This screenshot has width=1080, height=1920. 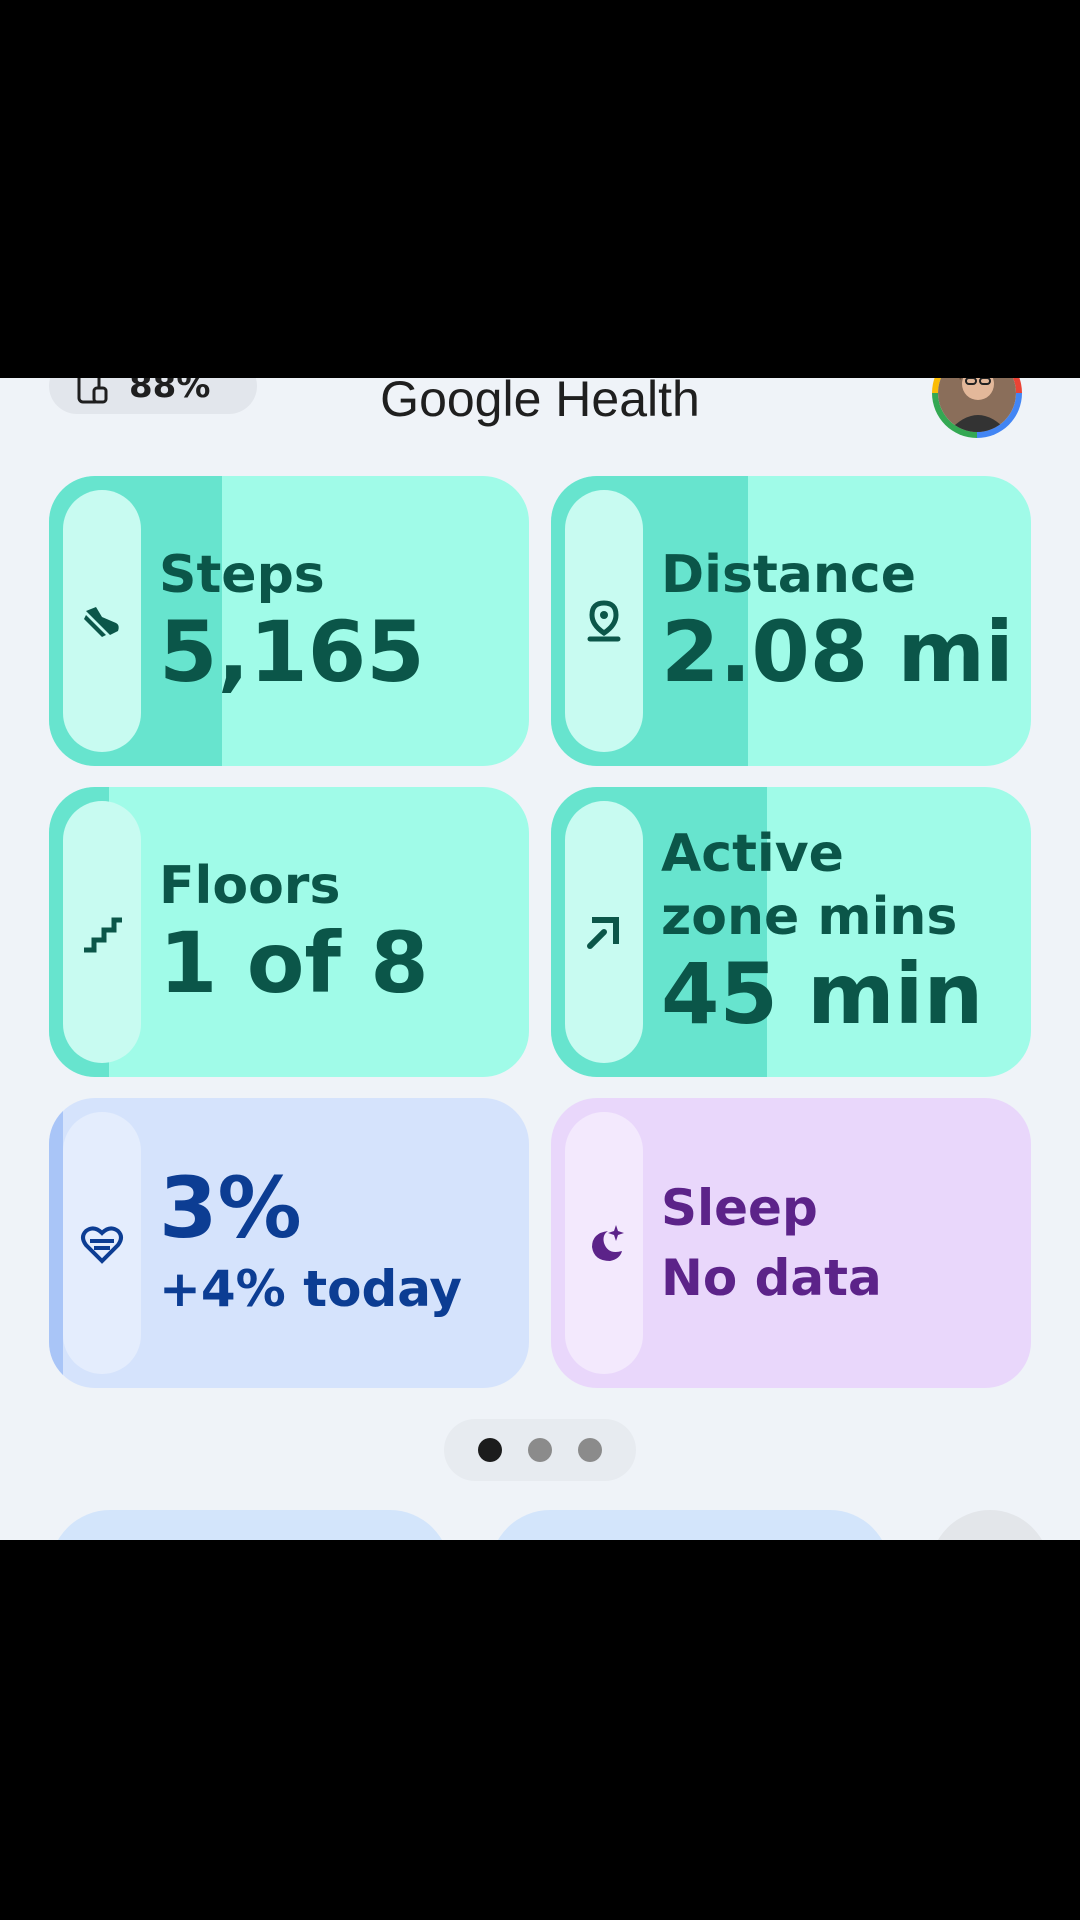 I want to click on distance-tile: Distance 2.08 mi, so click(x=791, y=621).